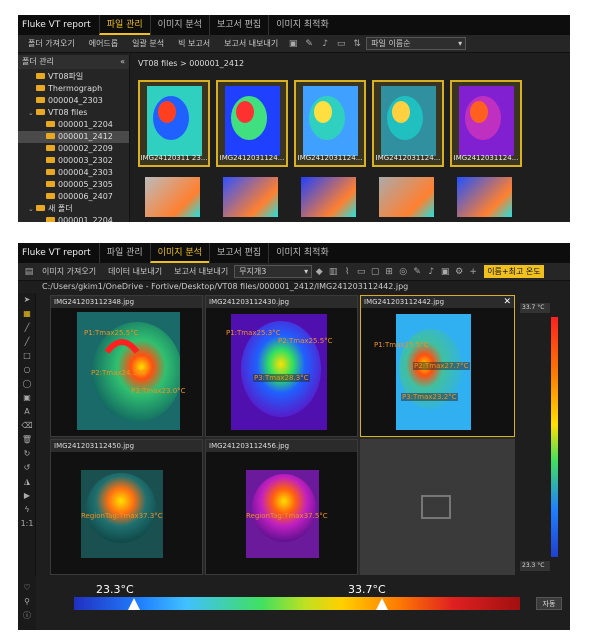 The width and height of the screenshot is (590, 641). I want to click on sidebar-item-folder: 000003_2302, so click(73, 161).